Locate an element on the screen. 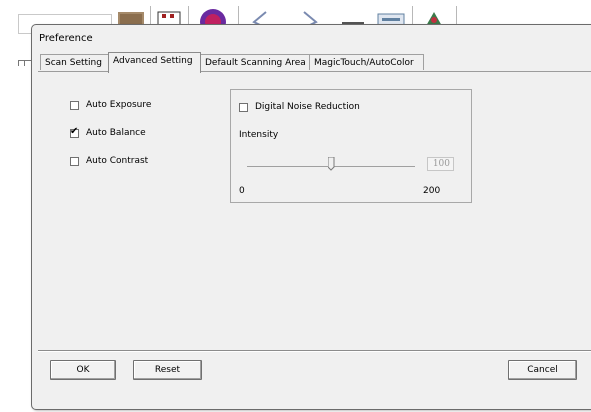 The width and height of the screenshot is (591, 412). intensity-value-field: 100 is located at coordinates (440, 164).